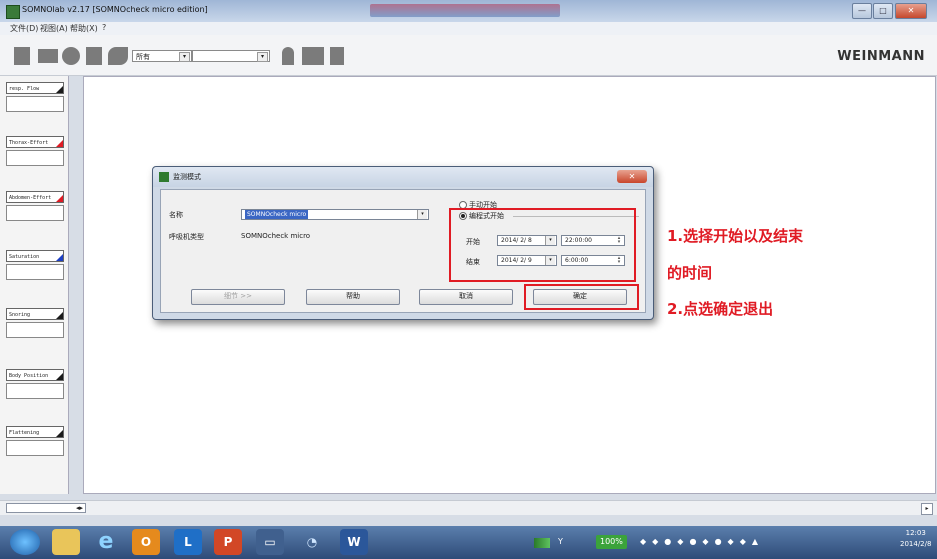 Image resolution: width=937 pixels, height=559 pixels. What do you see at coordinates (186, 237) in the screenshot?
I see `device-type-label: 呼吸机类型` at bounding box center [186, 237].